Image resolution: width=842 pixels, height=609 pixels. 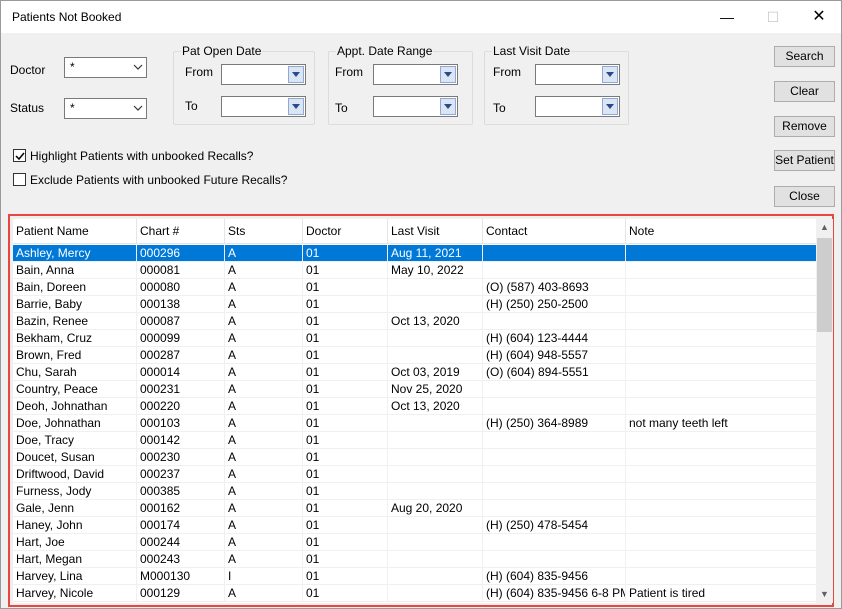 I want to click on cell-contact: (H) (604) 835-9456 6-8 PM, so click(x=554, y=593).